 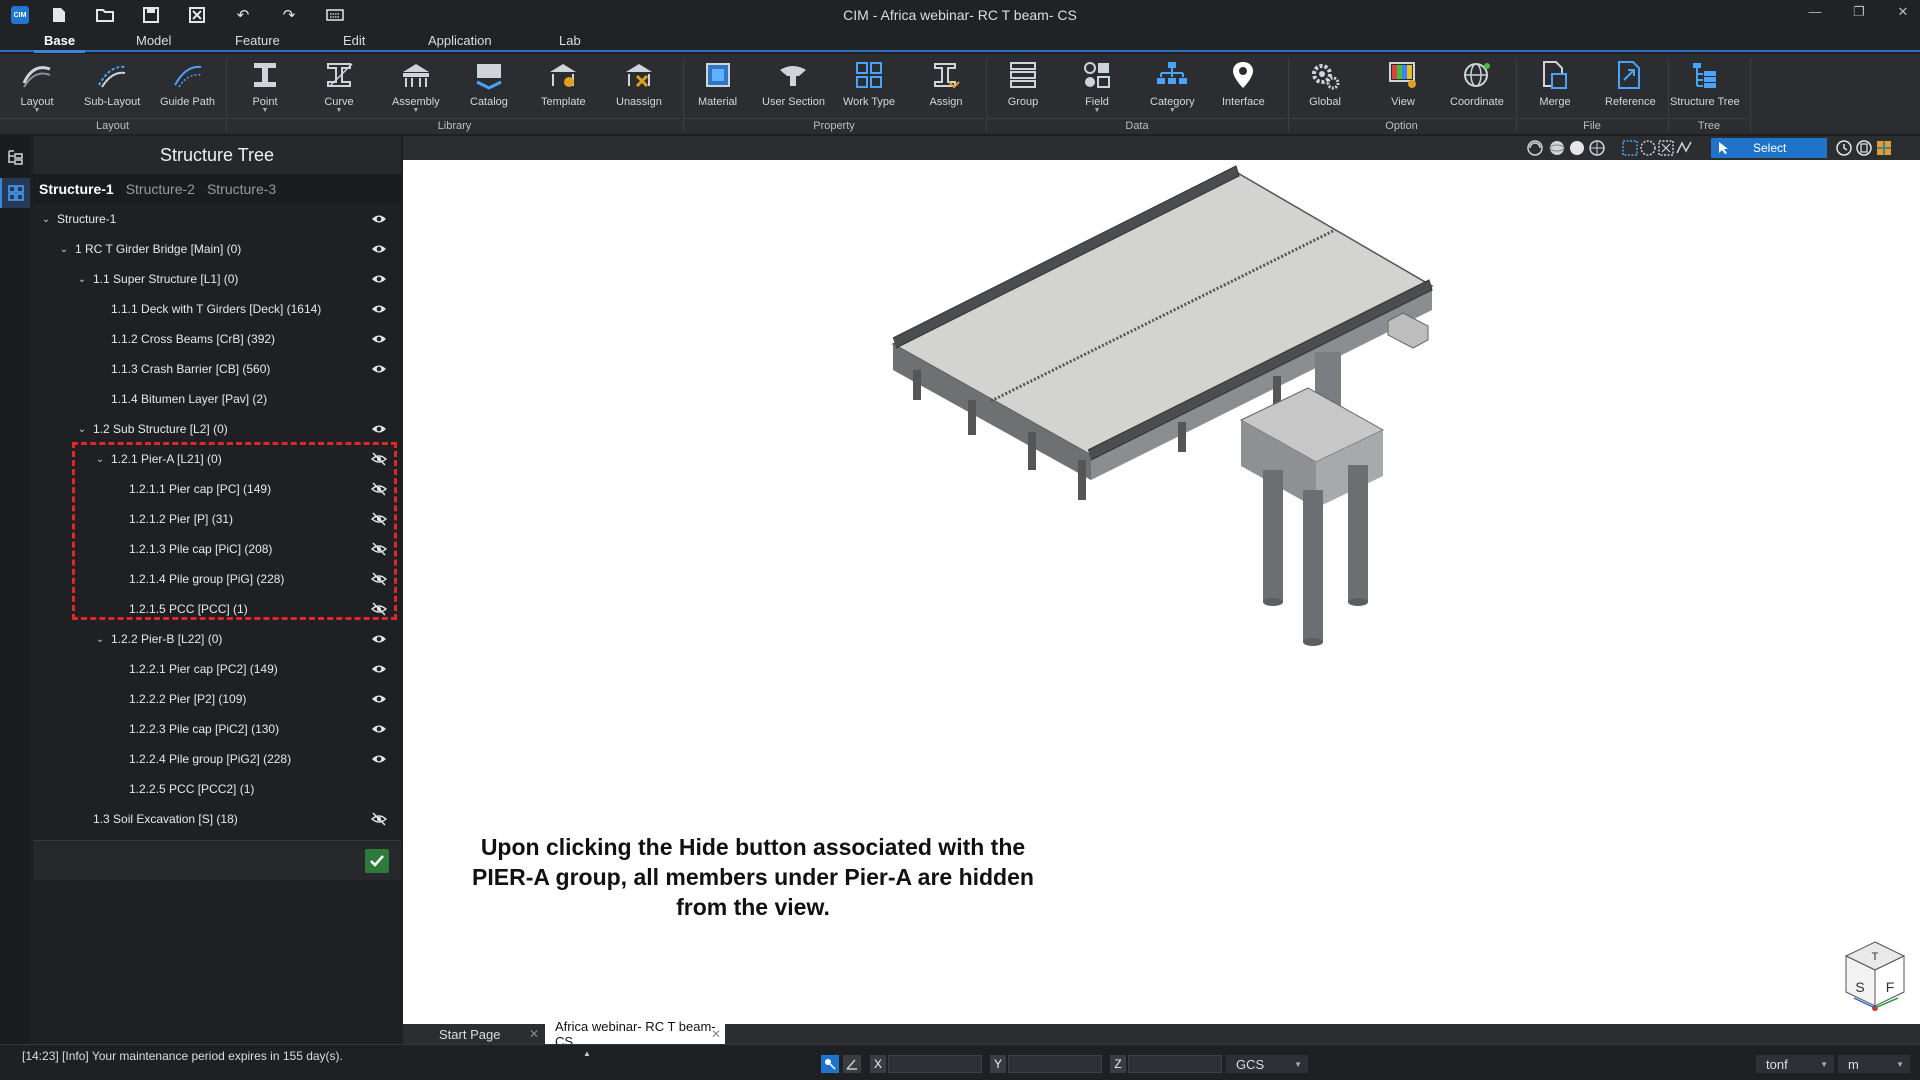 What do you see at coordinates (354, 40) in the screenshot?
I see `tab-edit: Edit` at bounding box center [354, 40].